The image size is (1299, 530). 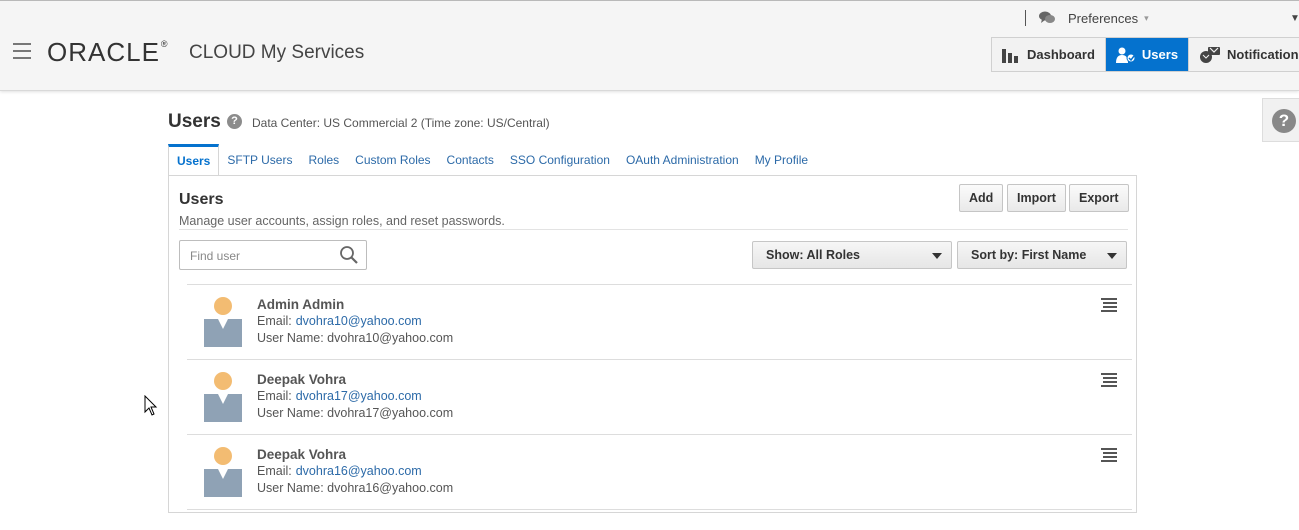 What do you see at coordinates (781, 159) in the screenshot?
I see `tab-my-profile: My Profile` at bounding box center [781, 159].